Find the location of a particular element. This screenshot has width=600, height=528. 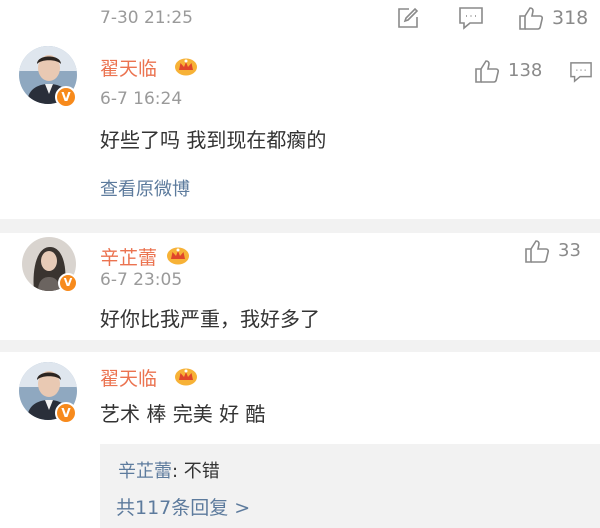

comment-date: 6-7 16:24 is located at coordinates (141, 99).